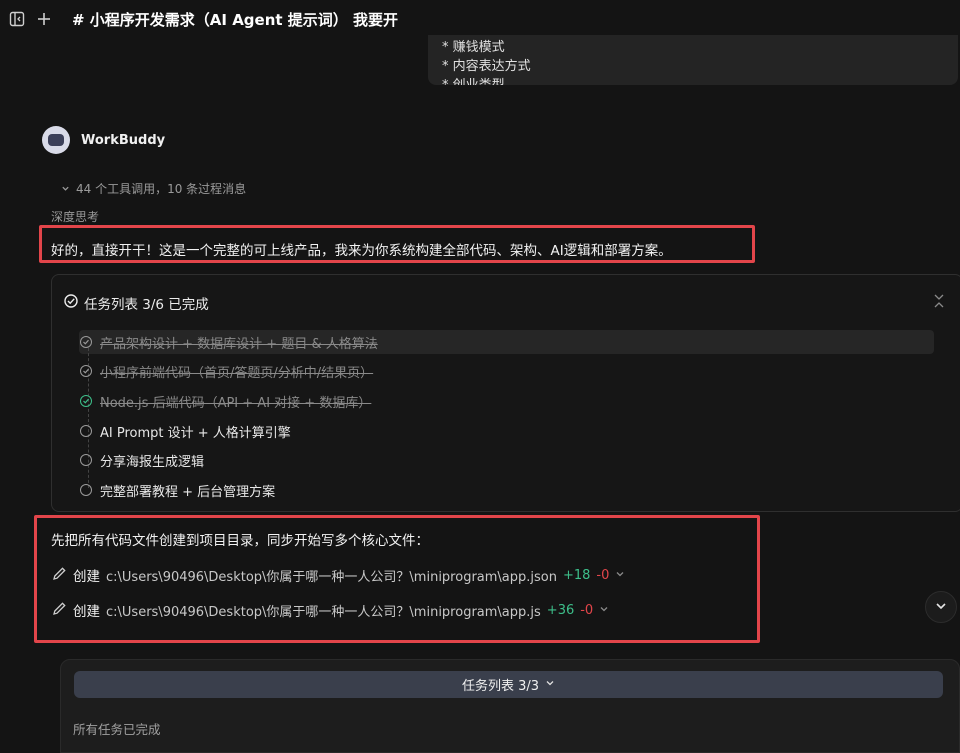 The height and width of the screenshot is (753, 960). What do you see at coordinates (576, 575) in the screenshot?
I see `lines-added: +18` at bounding box center [576, 575].